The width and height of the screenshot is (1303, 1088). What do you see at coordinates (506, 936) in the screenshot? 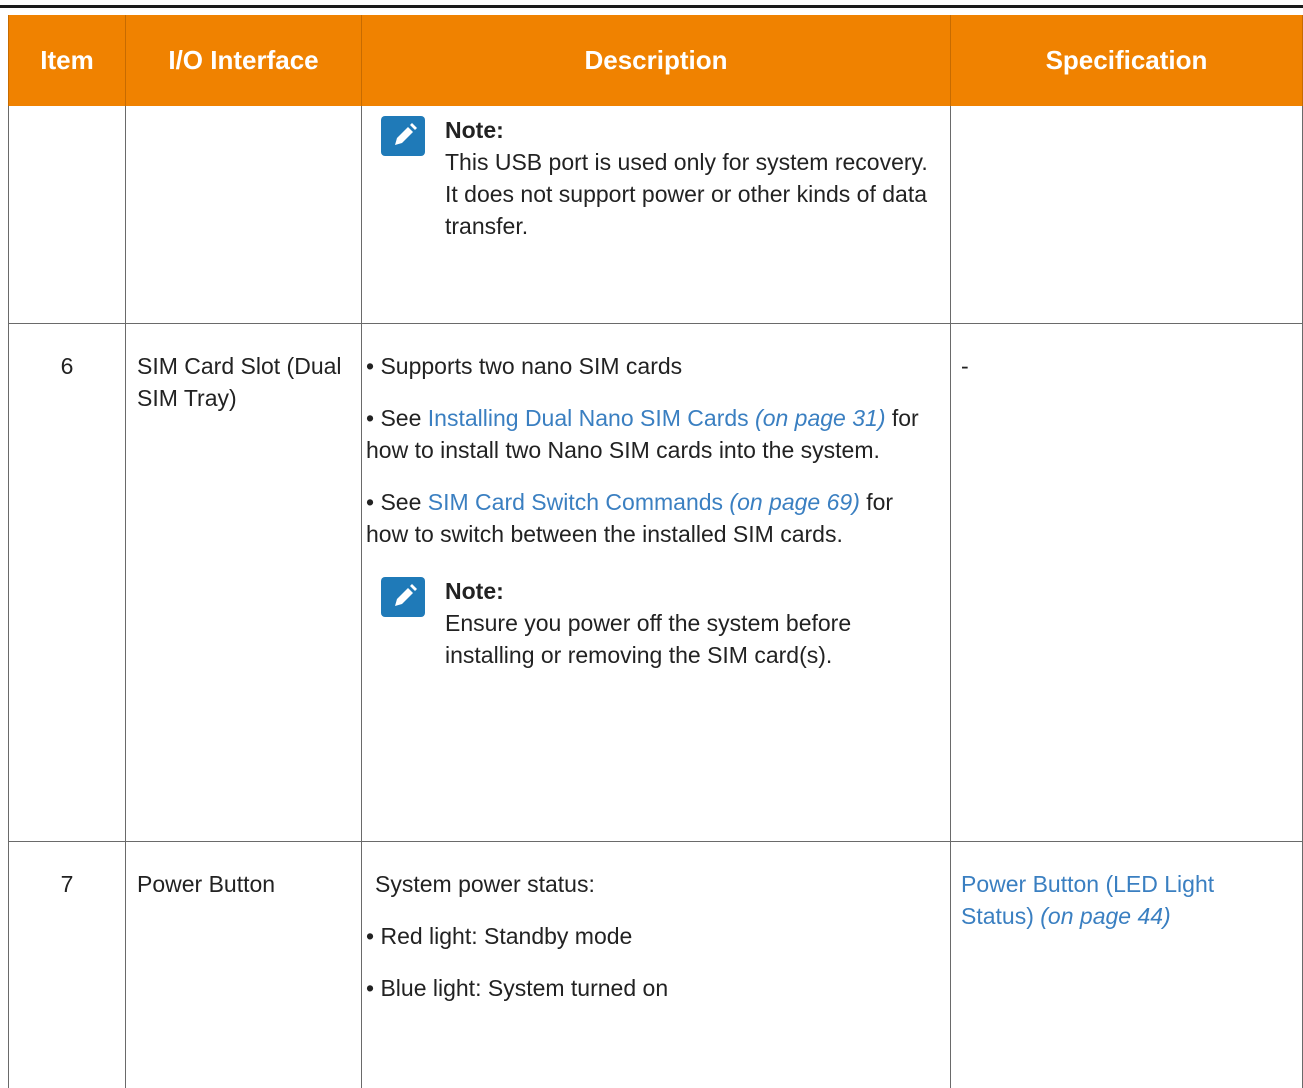
I see `bullet-text: Red light: Standby mode` at bounding box center [506, 936].